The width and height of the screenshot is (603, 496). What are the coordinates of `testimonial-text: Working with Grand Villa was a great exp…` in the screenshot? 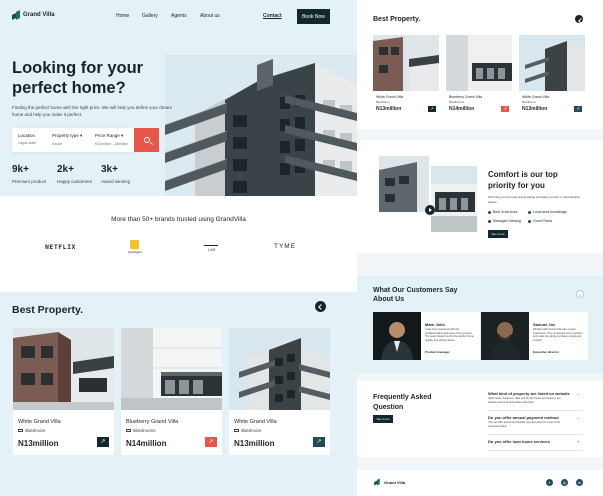 It's located at (558, 335).